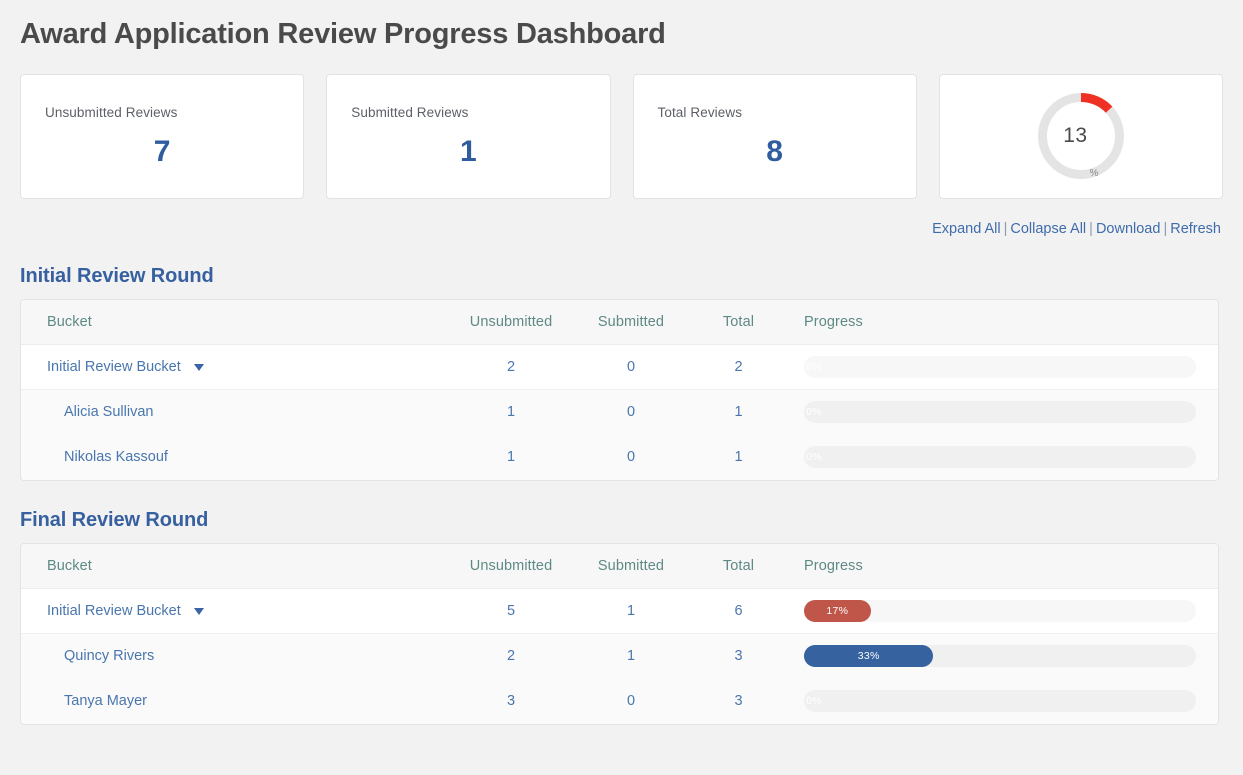 This screenshot has width=1243, height=775. Describe the element at coordinates (619, 701) in the screenshot. I see `table-row: Tanya Mayer 3 0 3 0%` at that location.